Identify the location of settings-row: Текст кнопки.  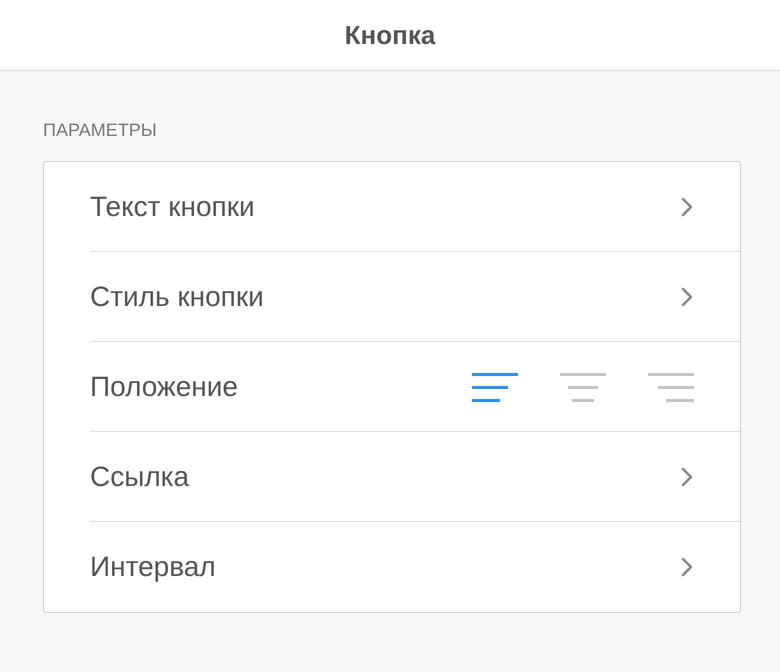
(415, 207).